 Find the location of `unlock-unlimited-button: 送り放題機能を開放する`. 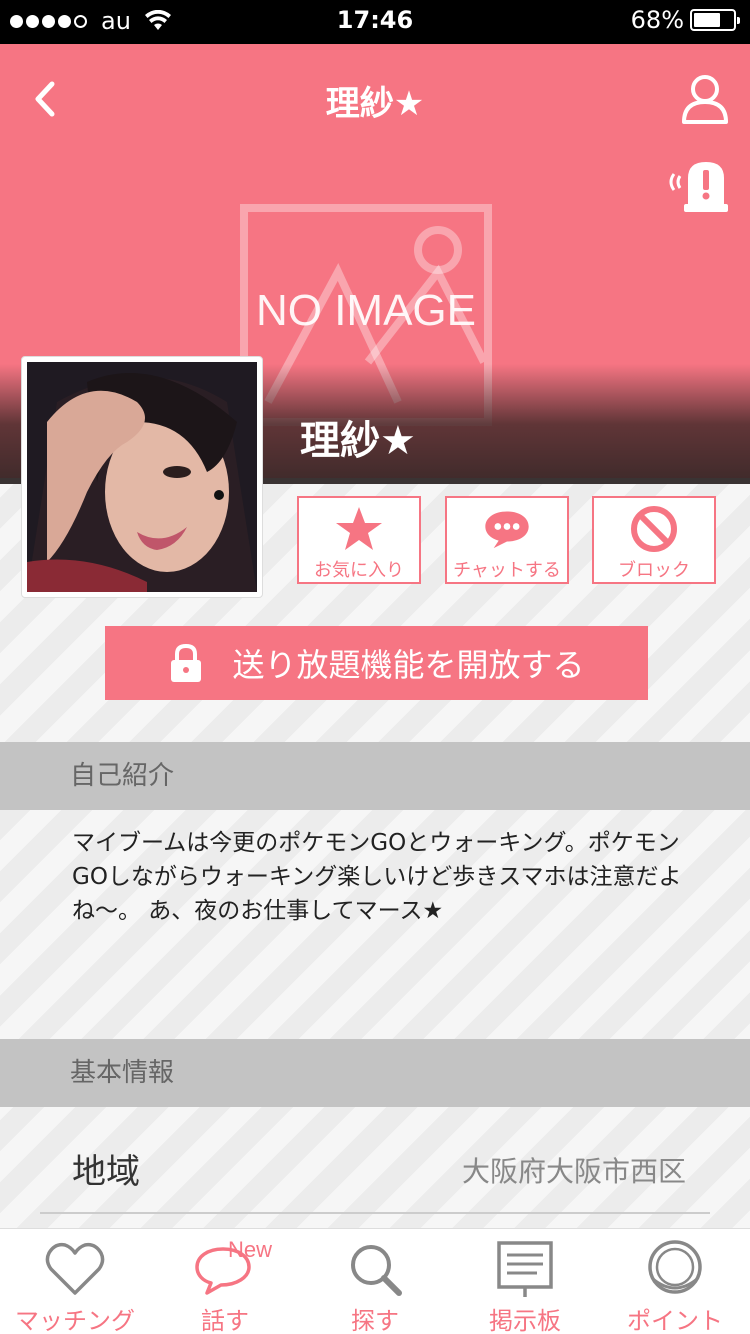

unlock-unlimited-button: 送り放題機能を開放する is located at coordinates (376, 663).